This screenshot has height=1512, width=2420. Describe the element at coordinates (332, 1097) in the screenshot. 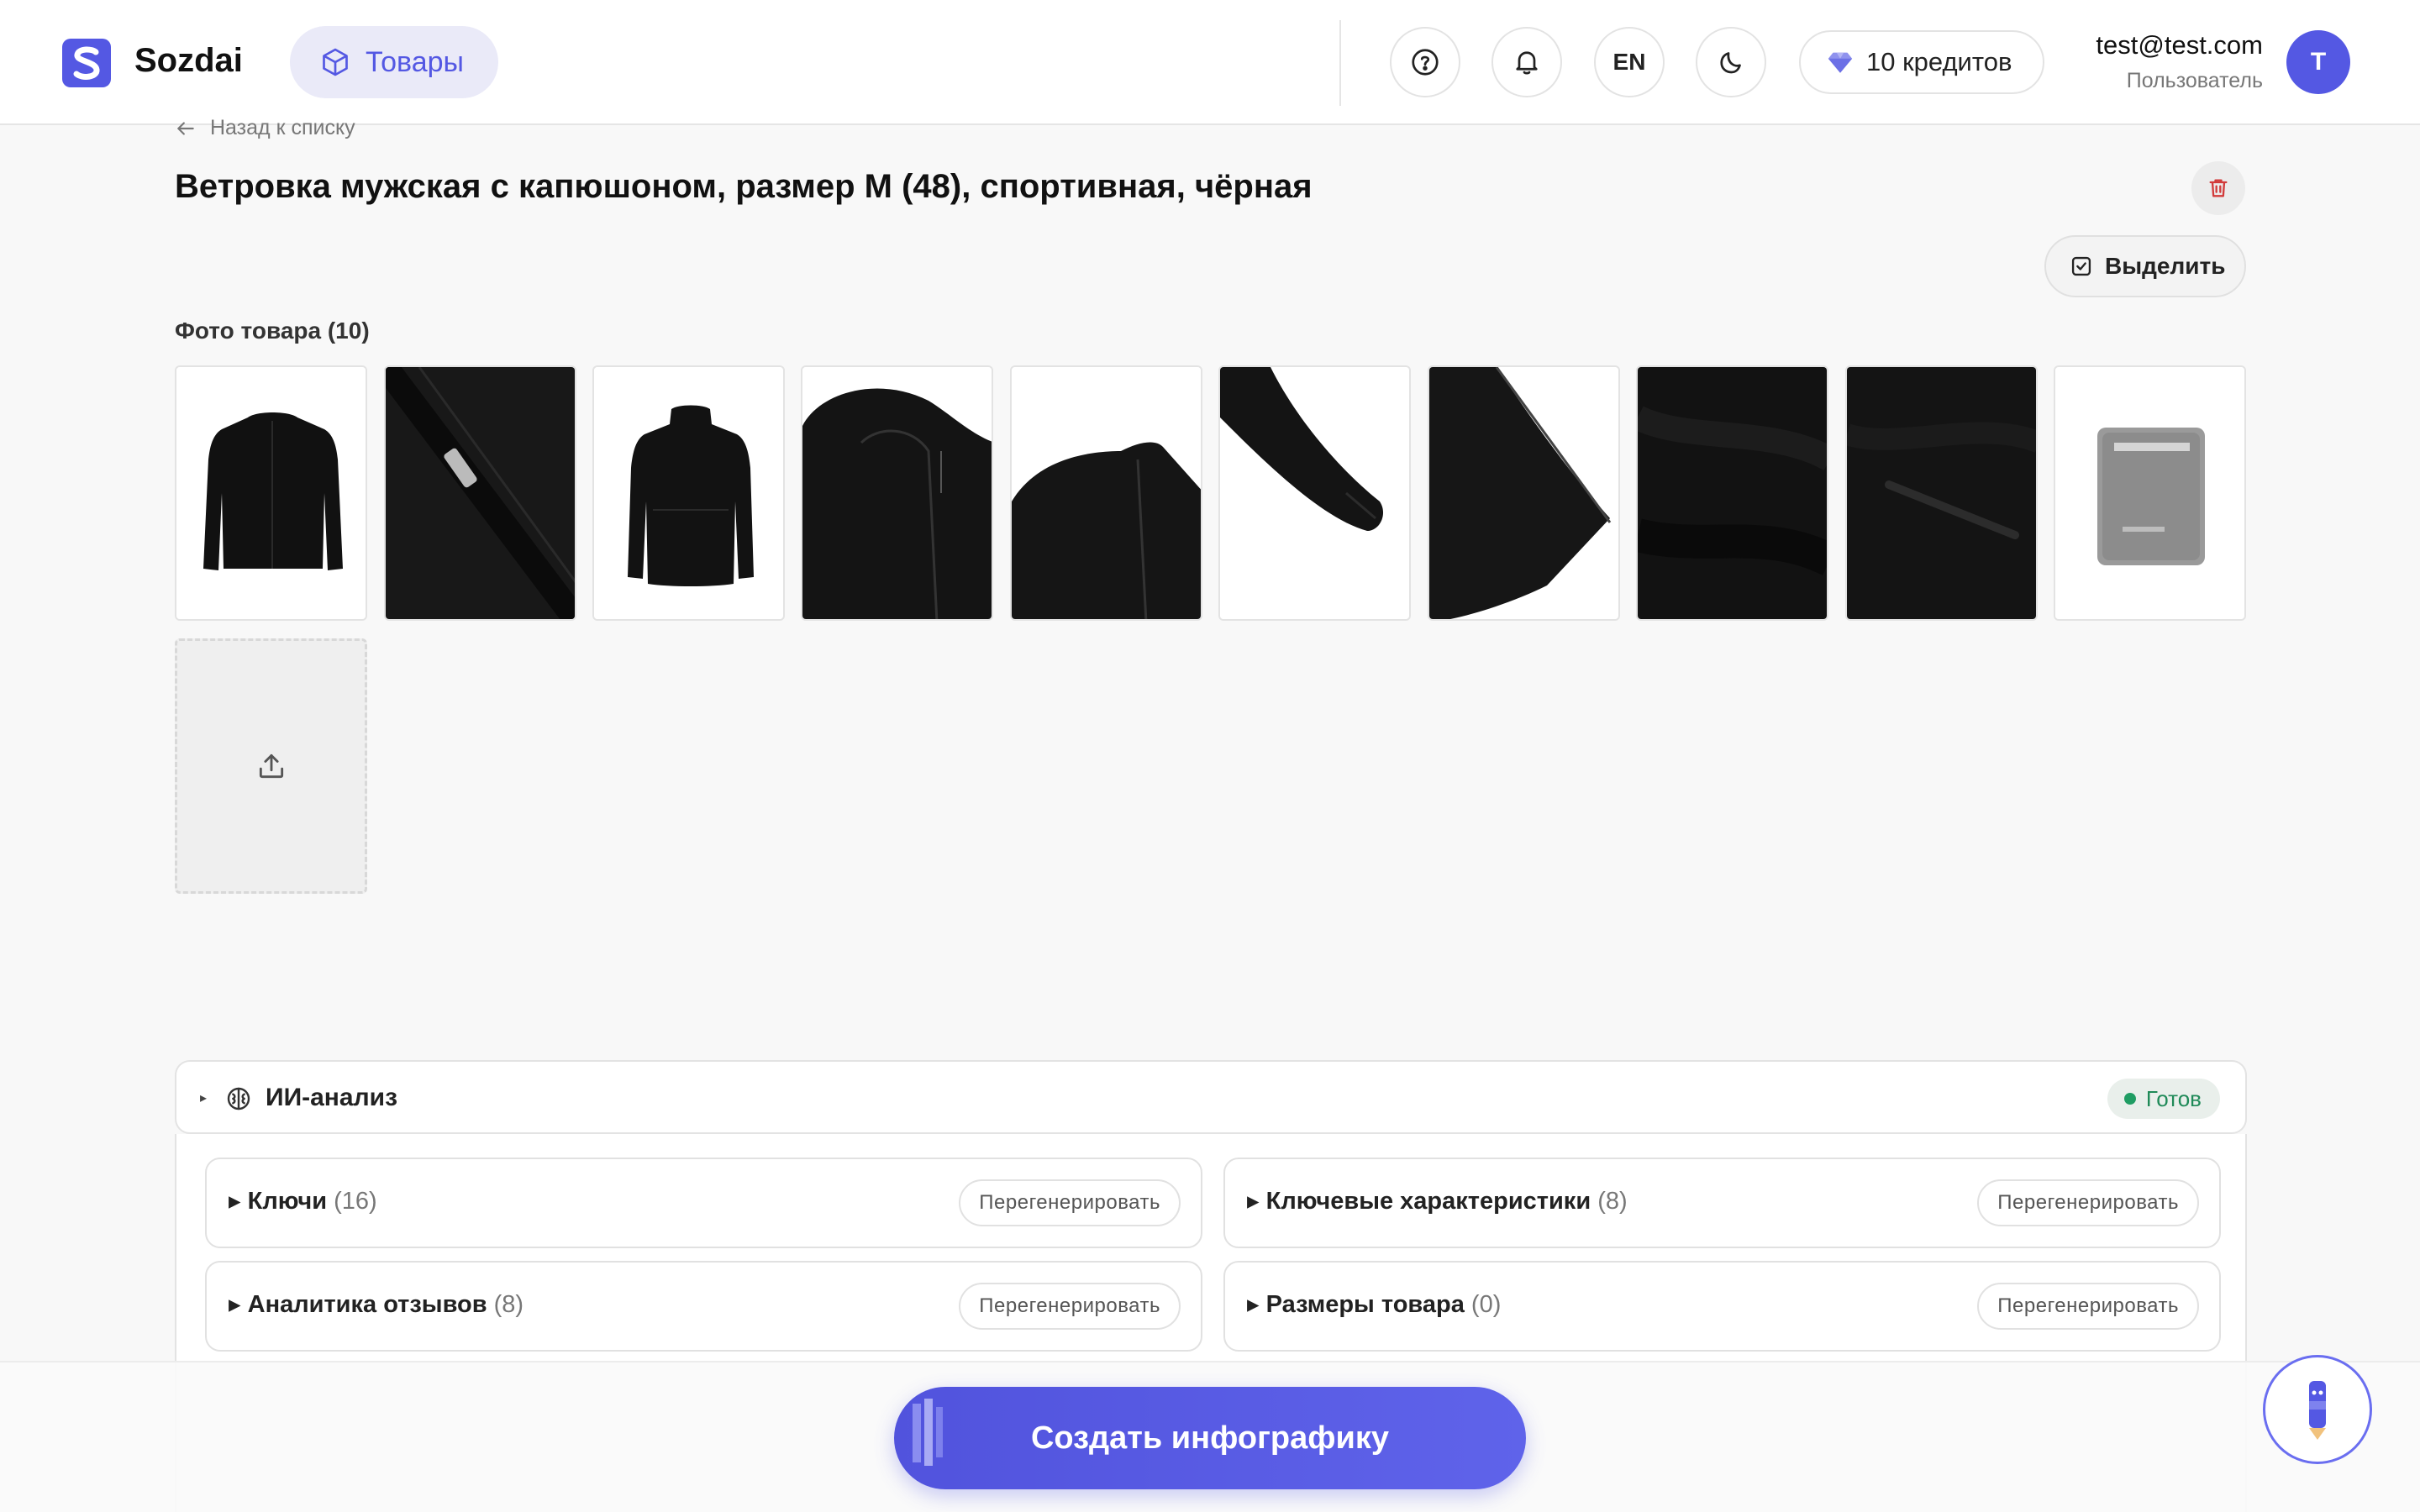

I see `ai-analysis-title: ИИ-анализ` at that location.